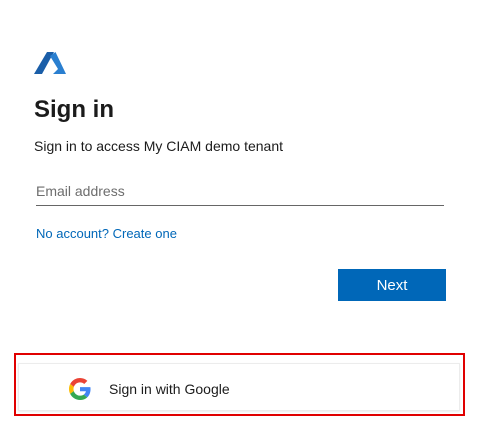 This screenshot has height=430, width=479. I want to click on email-input, so click(240, 191).